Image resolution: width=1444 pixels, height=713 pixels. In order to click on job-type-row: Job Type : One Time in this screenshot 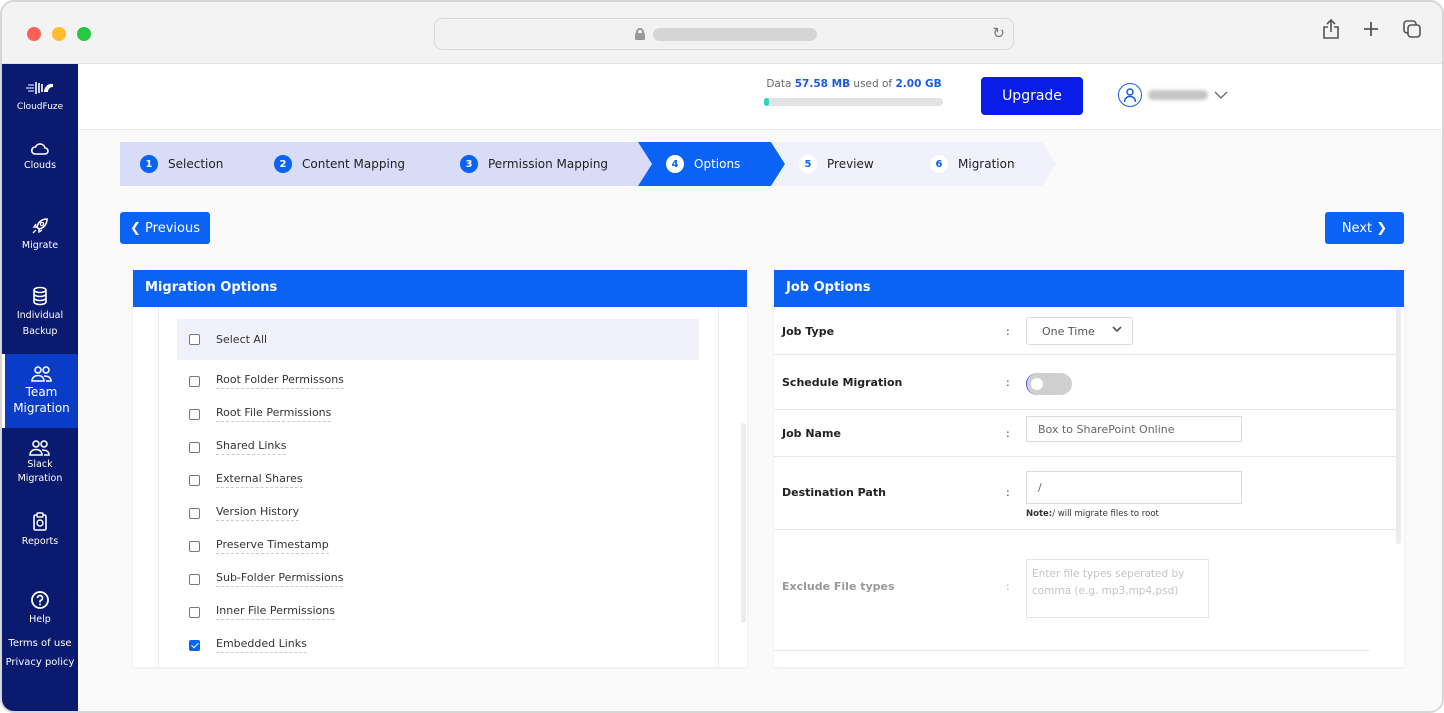, I will do `click(1085, 331)`.